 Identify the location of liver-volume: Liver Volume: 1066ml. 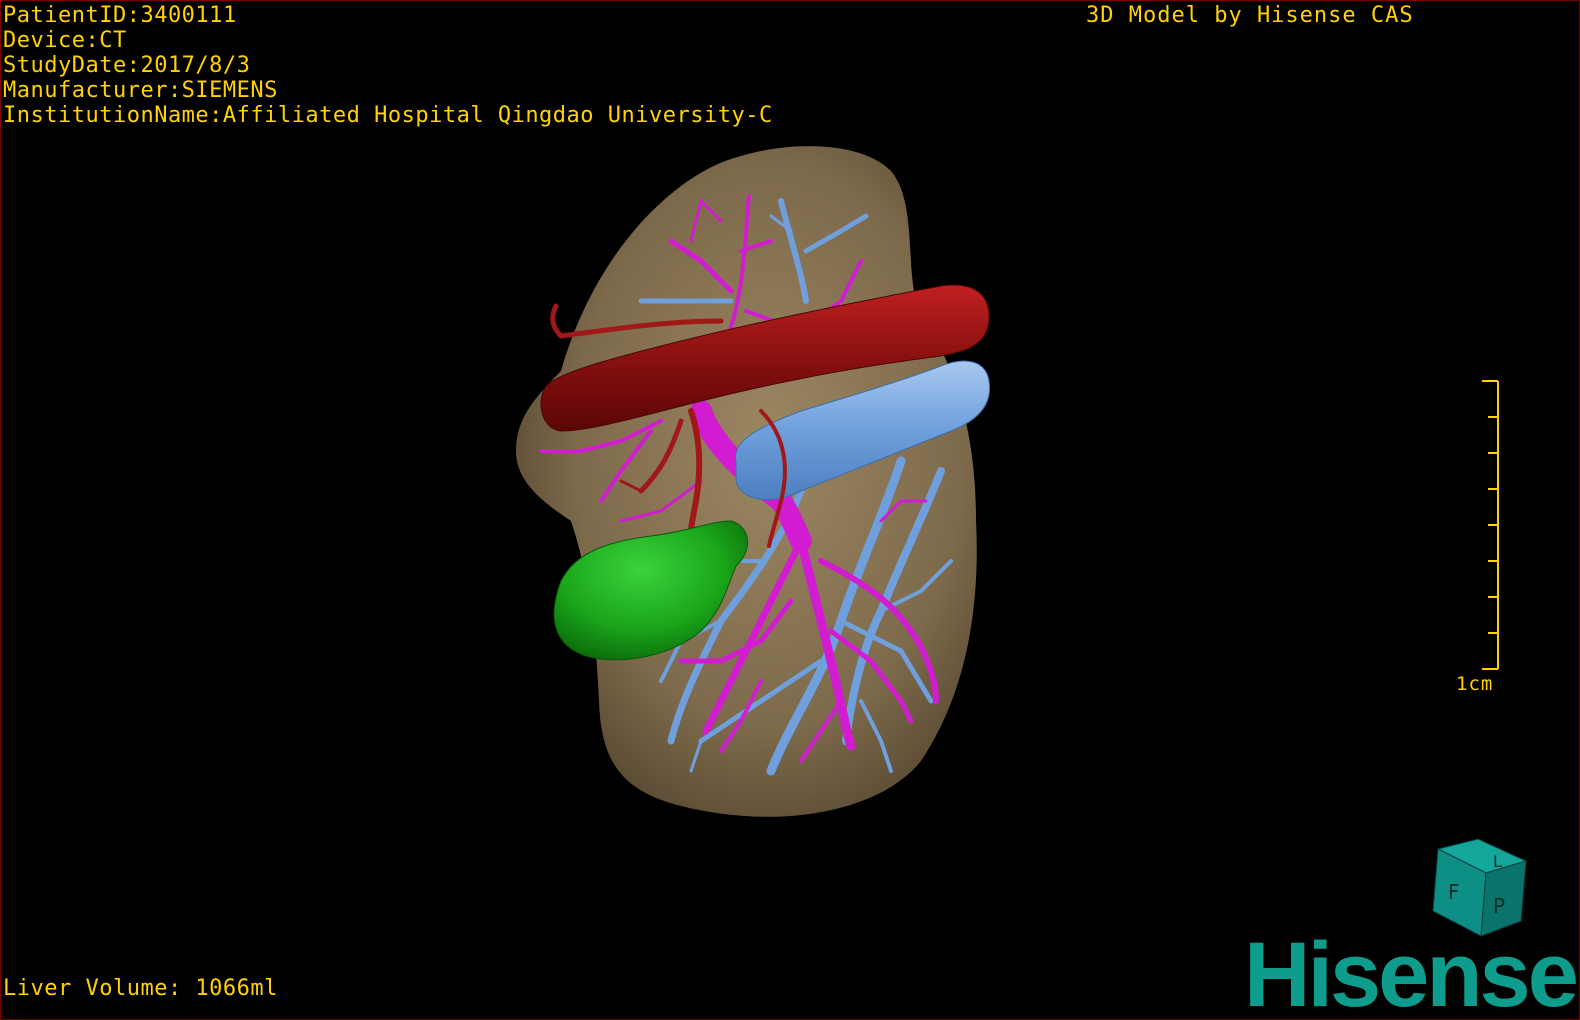
(140, 988).